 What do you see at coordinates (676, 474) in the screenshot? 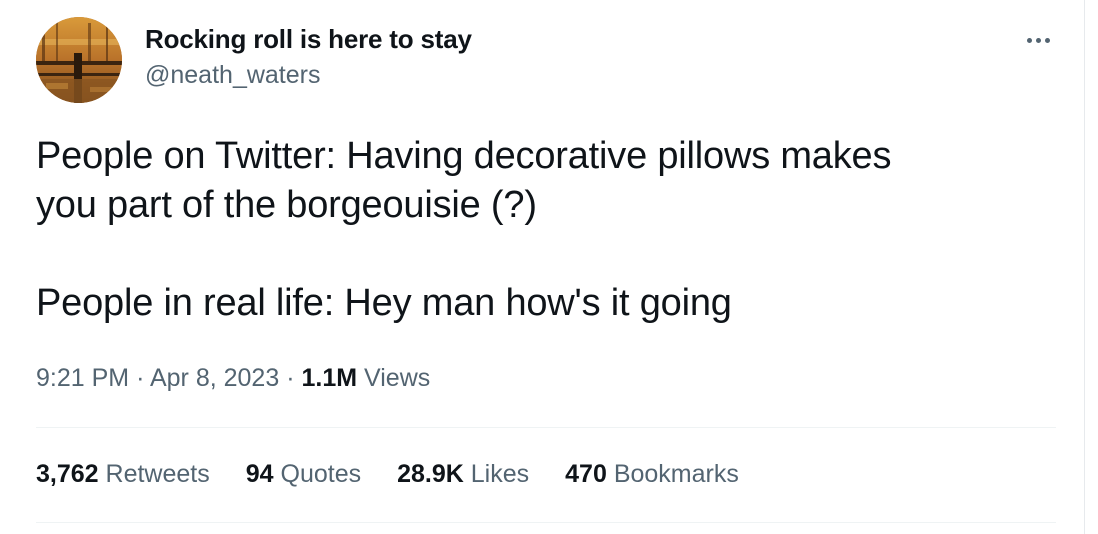
I see `bookmarks-label: Bookmarks` at bounding box center [676, 474].